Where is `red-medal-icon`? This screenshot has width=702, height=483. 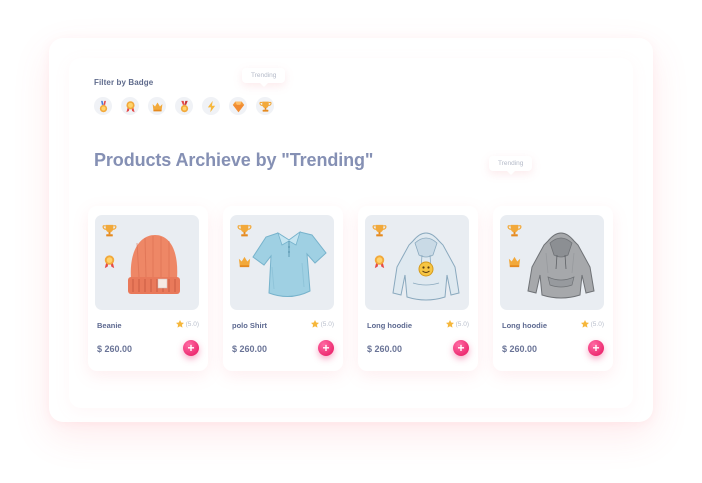
red-medal-icon is located at coordinates (184, 106).